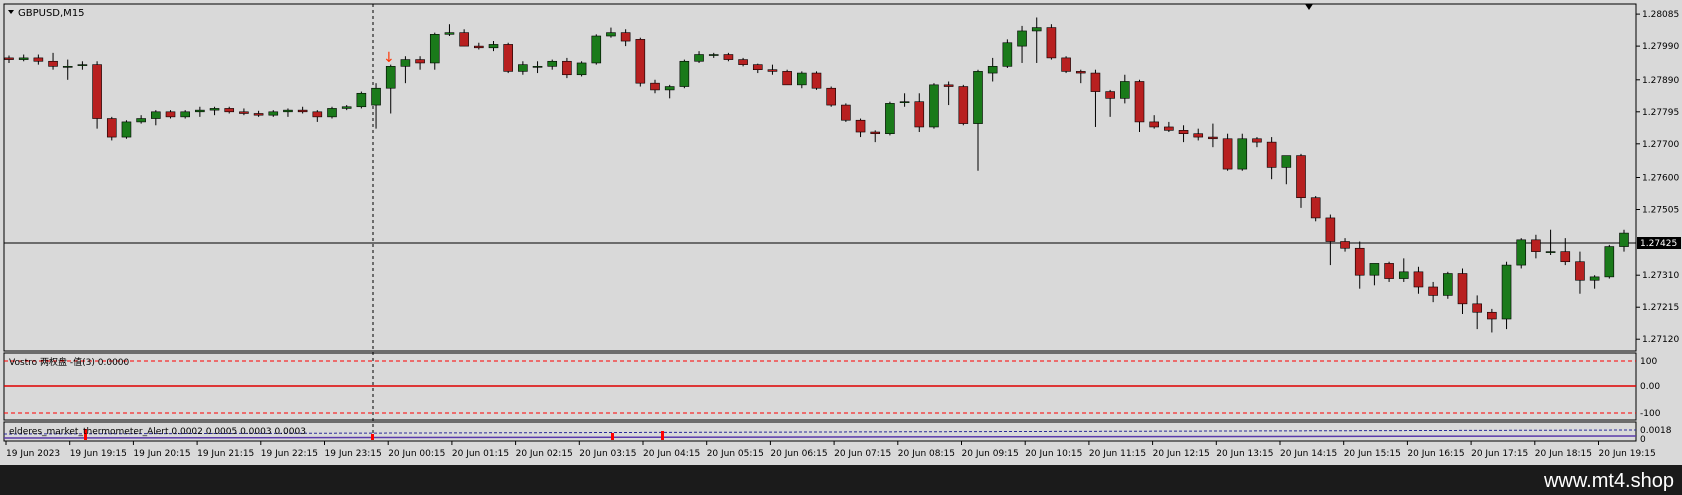  I want to click on time-tick-label: 20 Jun 07:15, so click(862, 454).